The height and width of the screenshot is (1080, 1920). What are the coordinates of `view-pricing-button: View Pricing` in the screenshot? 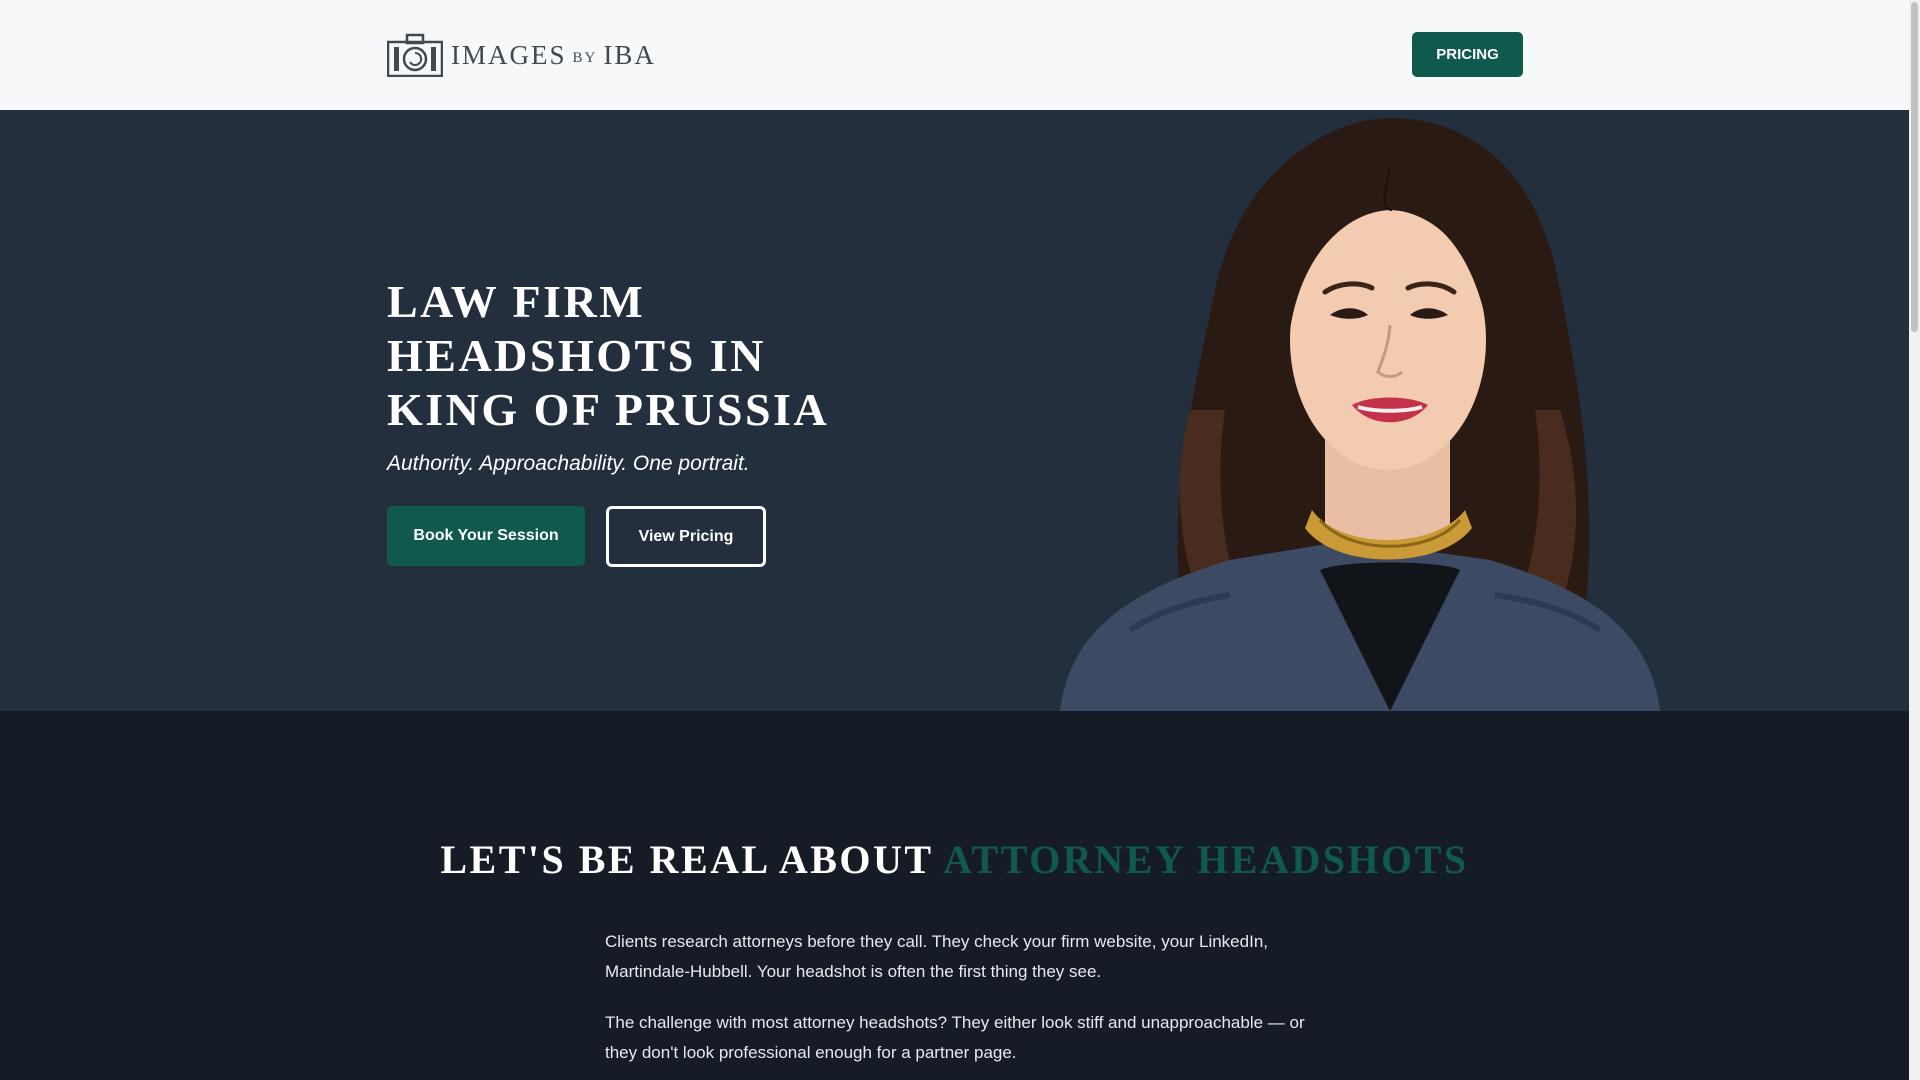 It's located at (686, 536).